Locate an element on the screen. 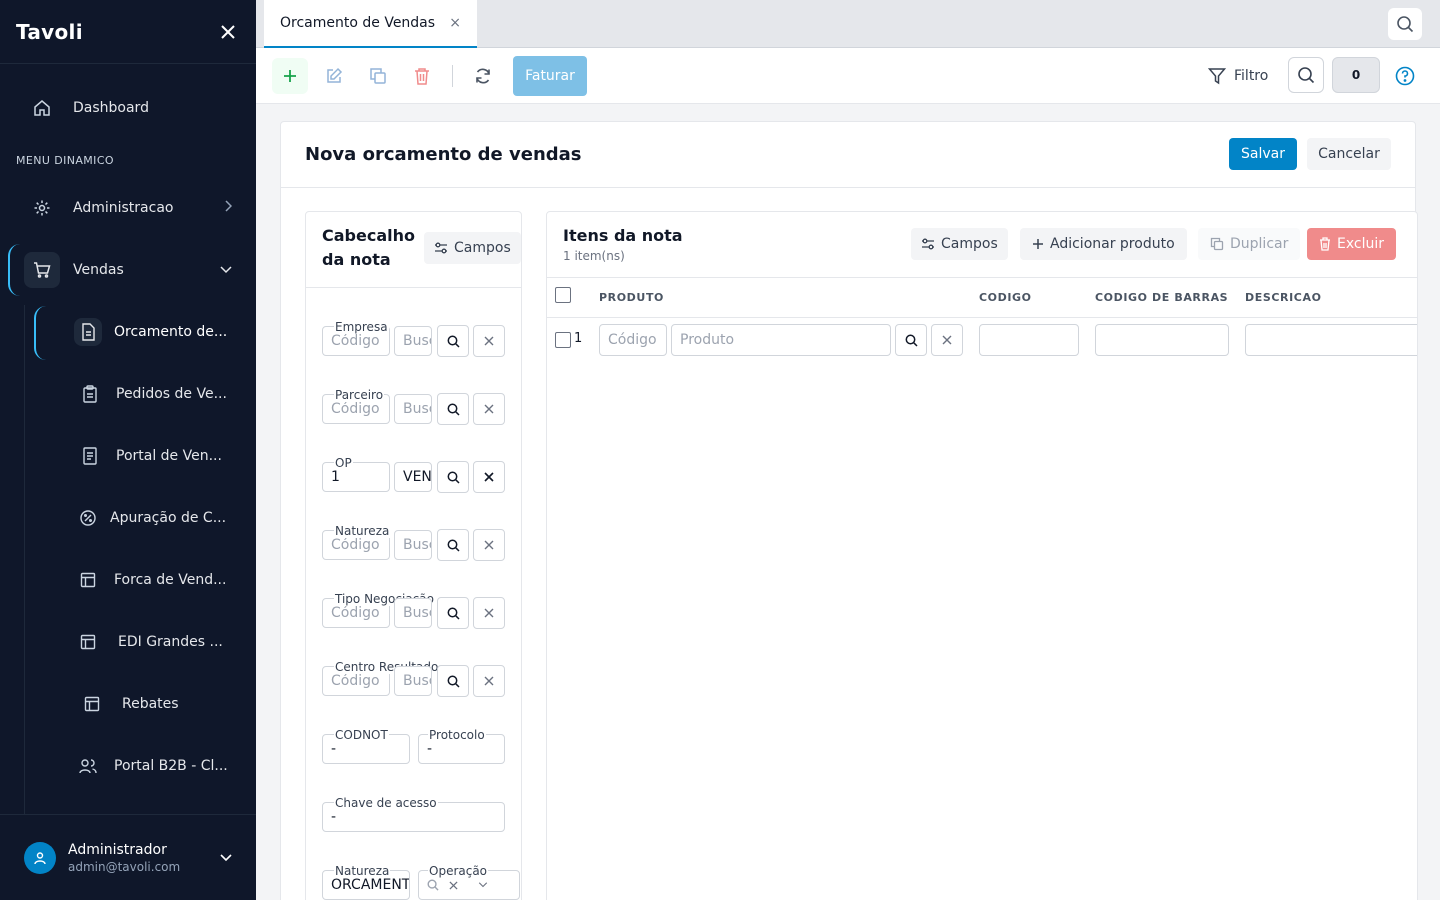 The height and width of the screenshot is (900, 1440). duplicate-label: Duplicar is located at coordinates (1259, 244).